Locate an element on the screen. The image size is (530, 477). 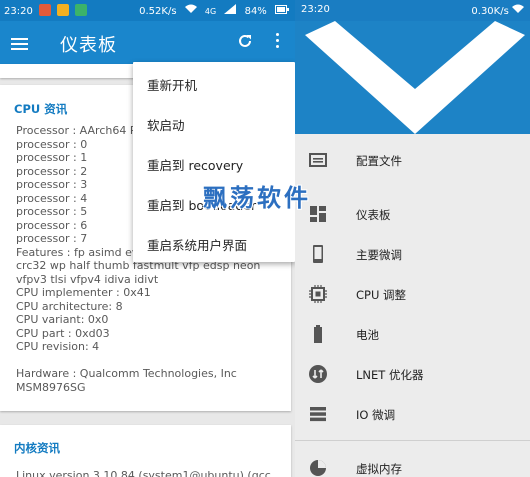
cpu-line: CPU implementer : 0x41 is located at coordinates (83, 292).